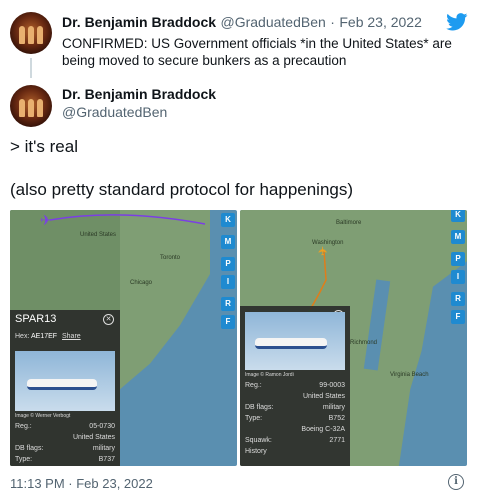 The image size is (477, 500). I want to click on map-label: Virginia Beach, so click(409, 375).